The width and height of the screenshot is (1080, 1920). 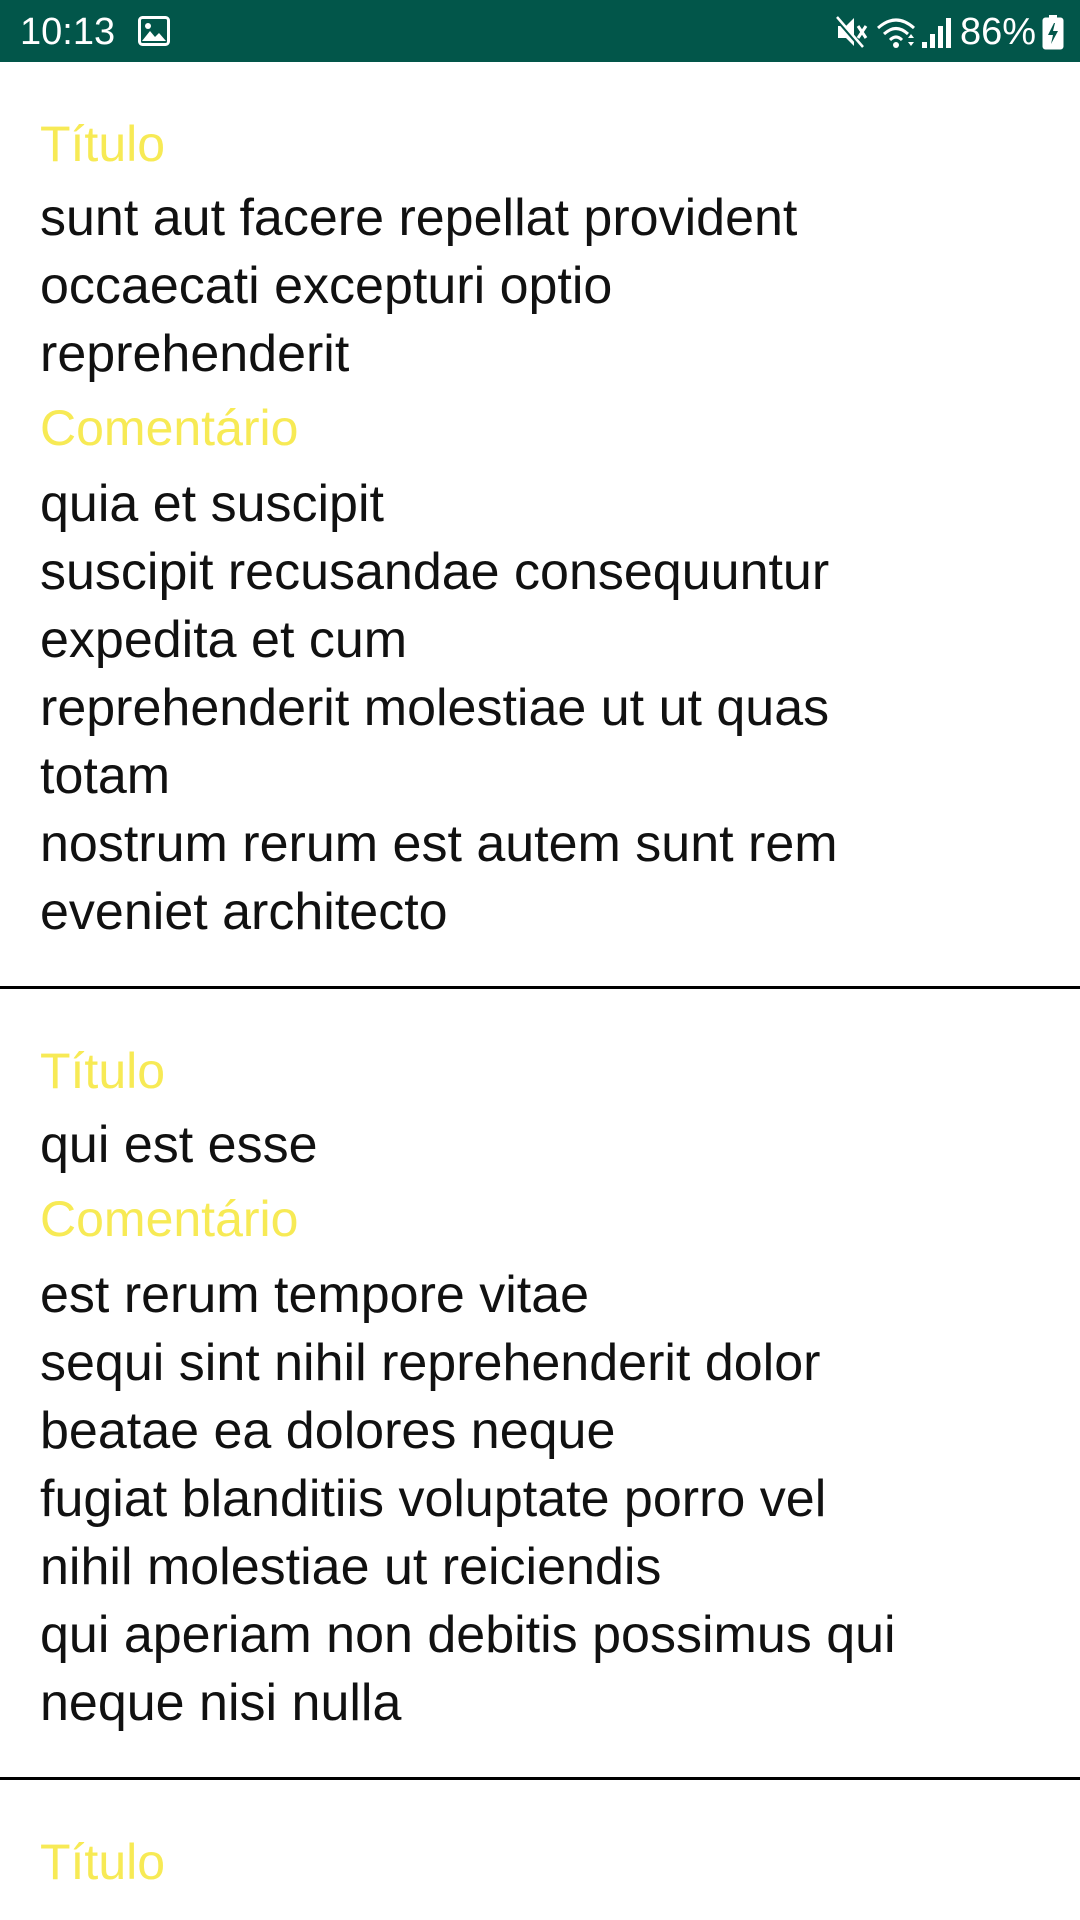 What do you see at coordinates (179, 1145) in the screenshot?
I see `post-title: qui est esse` at bounding box center [179, 1145].